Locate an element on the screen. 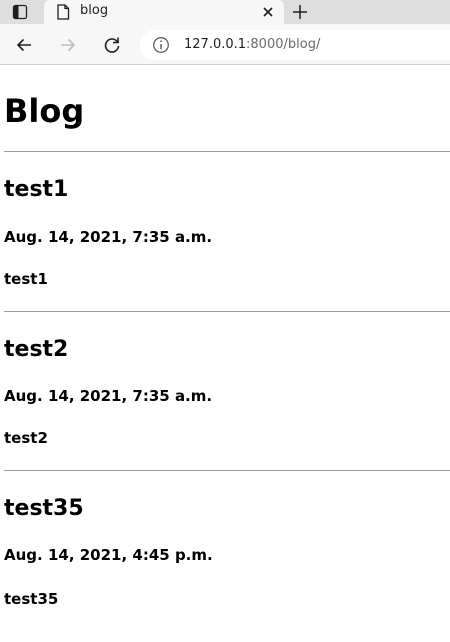 This screenshot has width=450, height=642. url-host: 127.0.0.1 is located at coordinates (215, 44).